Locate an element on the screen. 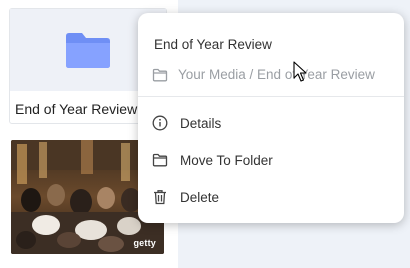 This screenshot has width=410, height=268. menu-item-label: Move To Folder is located at coordinates (226, 160).